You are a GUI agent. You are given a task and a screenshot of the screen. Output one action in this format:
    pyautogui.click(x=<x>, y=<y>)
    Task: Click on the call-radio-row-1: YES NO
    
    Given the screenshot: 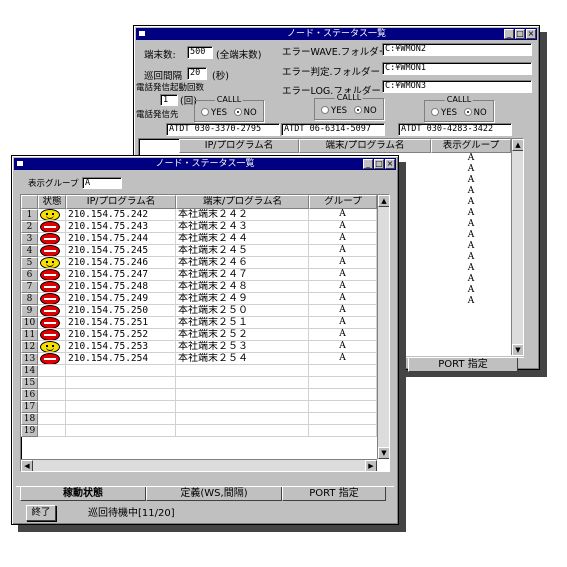 What is the action you would take?
    pyautogui.click(x=229, y=113)
    